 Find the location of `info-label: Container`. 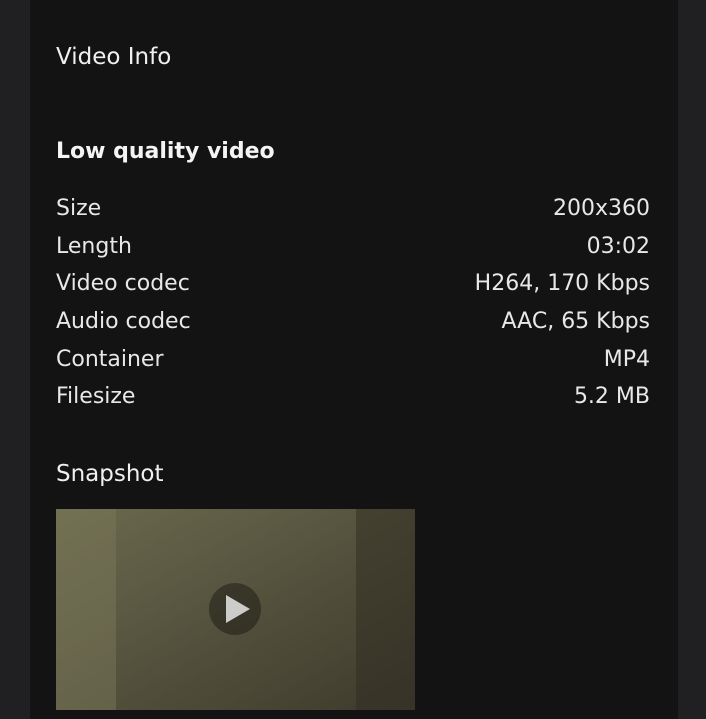

info-label: Container is located at coordinates (110, 359).